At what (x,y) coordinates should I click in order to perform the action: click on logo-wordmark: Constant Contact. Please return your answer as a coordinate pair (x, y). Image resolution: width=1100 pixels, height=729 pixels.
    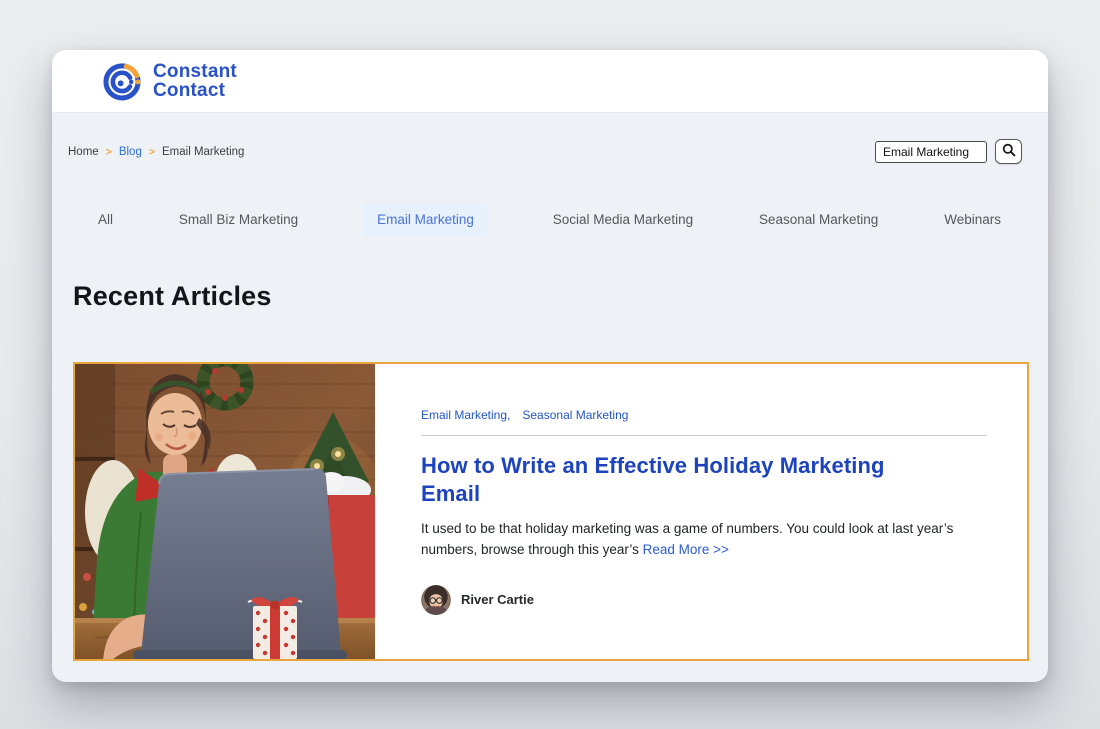
    Looking at the image, I should click on (195, 81).